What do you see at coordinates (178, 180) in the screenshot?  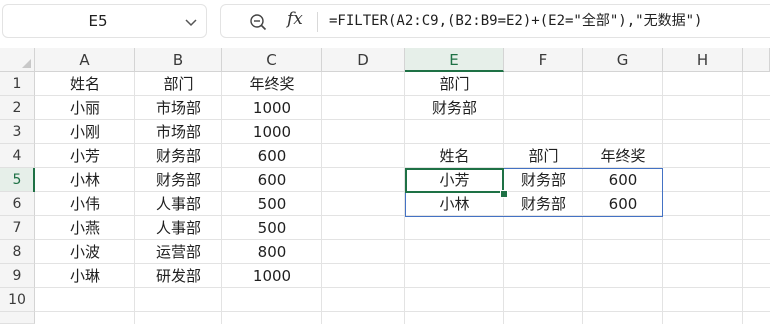 I see `cell-b5: 财务部` at bounding box center [178, 180].